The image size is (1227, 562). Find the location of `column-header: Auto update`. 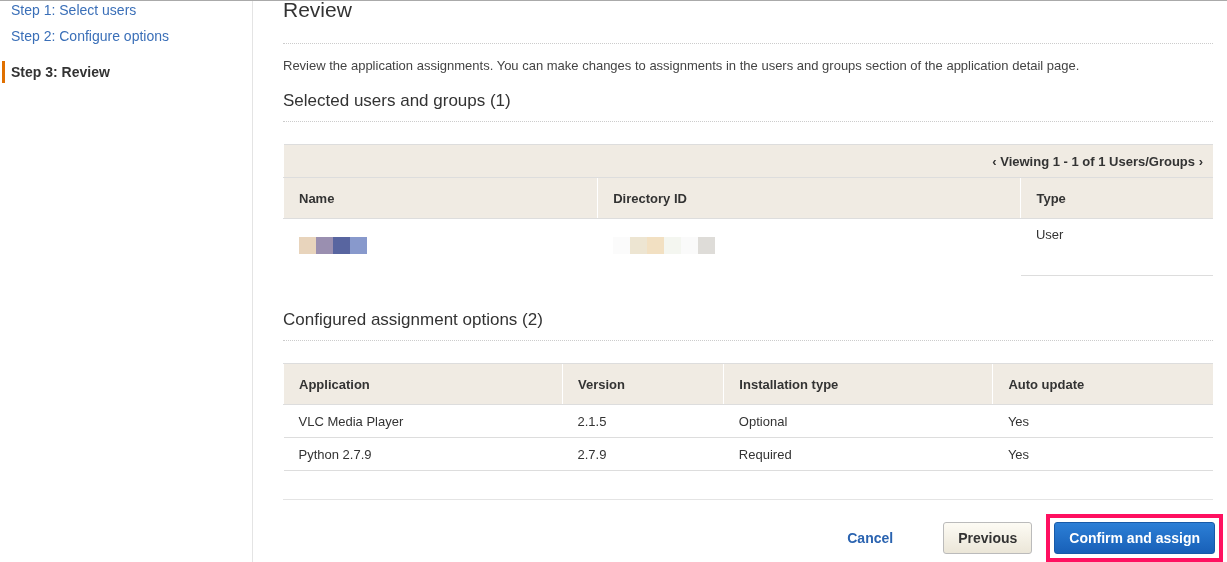

column-header: Auto update is located at coordinates (1102, 384).